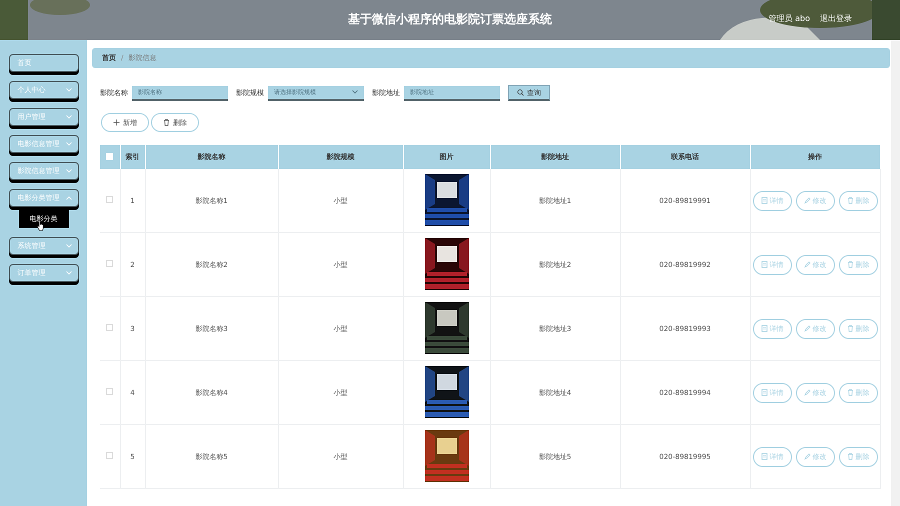 The image size is (900, 506). Describe the element at coordinates (520, 92) in the screenshot. I see `search-icon` at that location.